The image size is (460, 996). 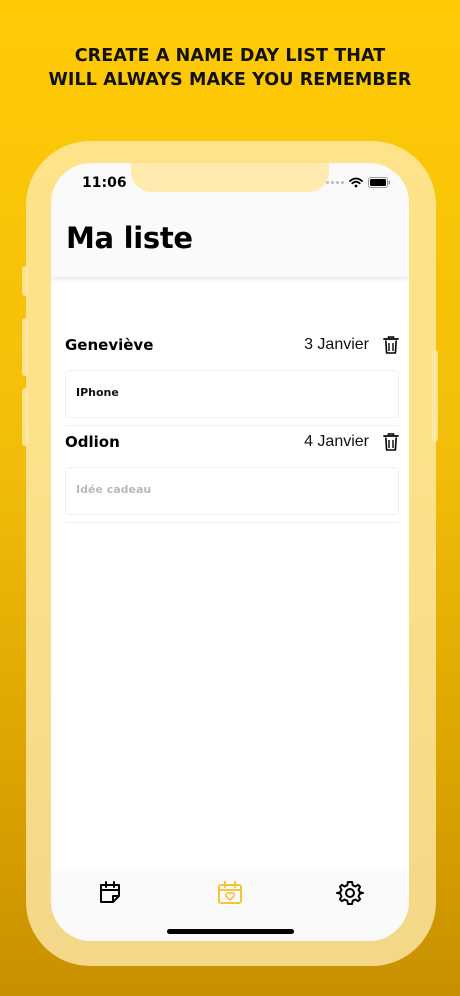 I want to click on entry-name: Odlion, so click(x=92, y=442).